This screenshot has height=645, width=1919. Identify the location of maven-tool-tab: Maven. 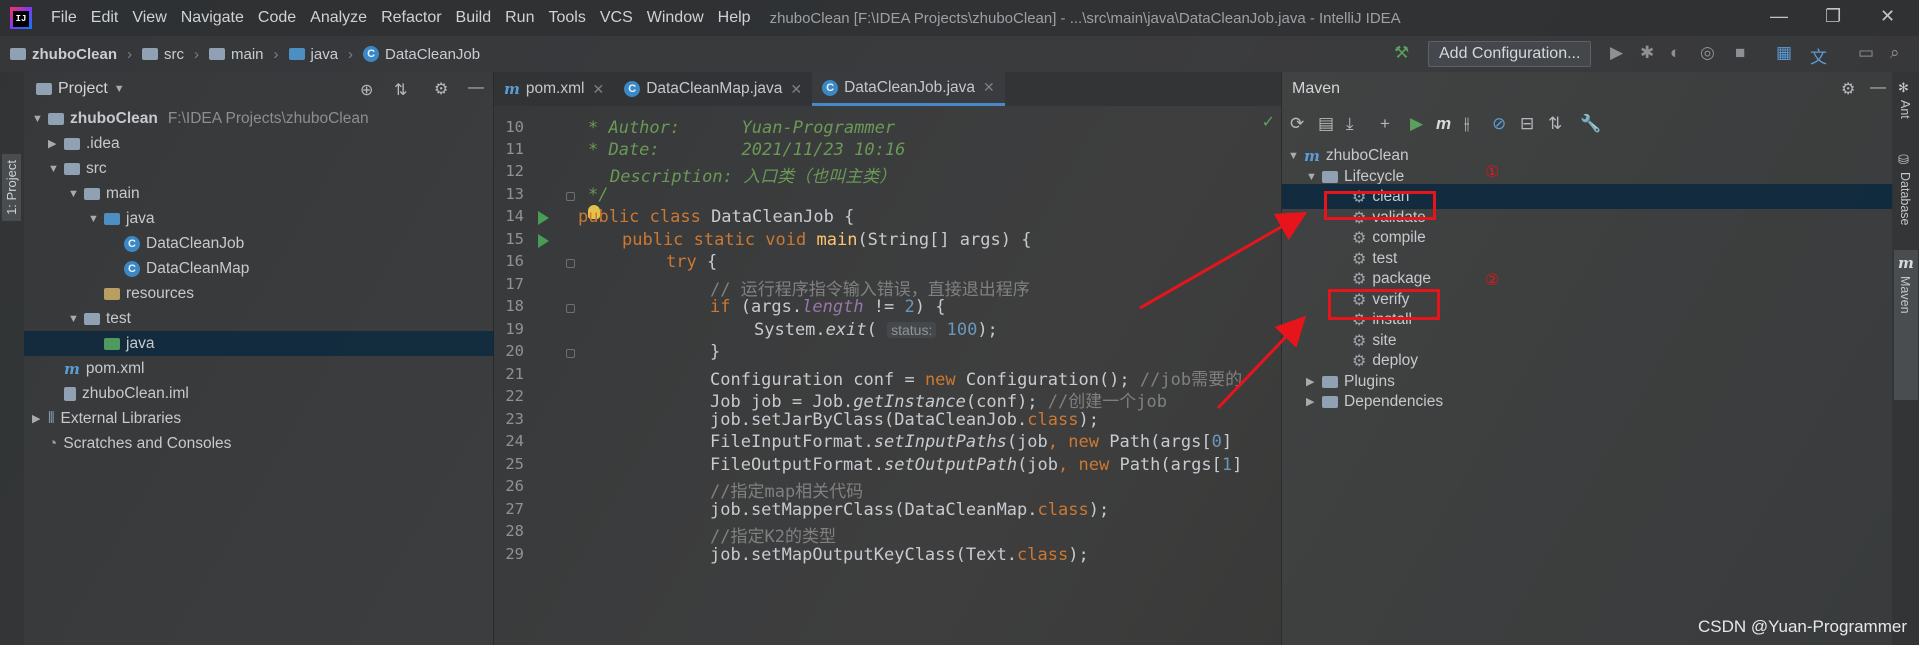
(1905, 295).